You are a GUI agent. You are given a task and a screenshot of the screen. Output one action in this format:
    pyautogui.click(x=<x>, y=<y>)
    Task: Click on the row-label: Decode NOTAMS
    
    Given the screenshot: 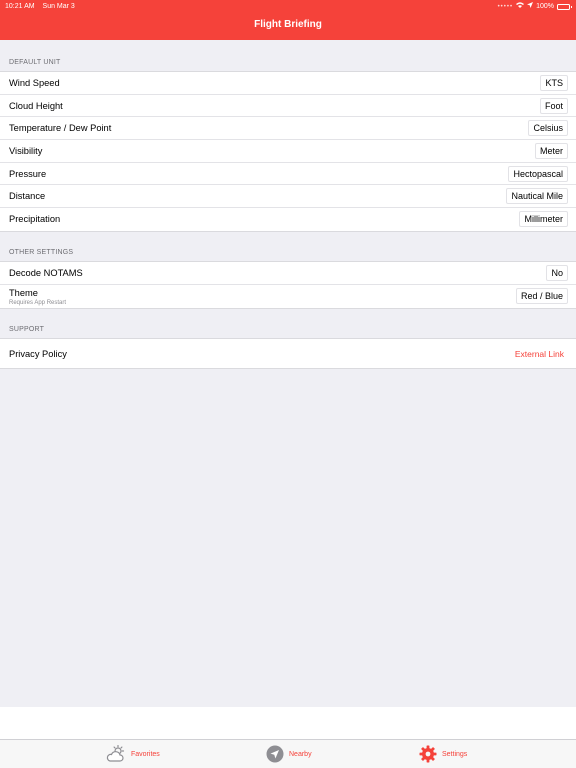 What is the action you would take?
    pyautogui.click(x=46, y=272)
    